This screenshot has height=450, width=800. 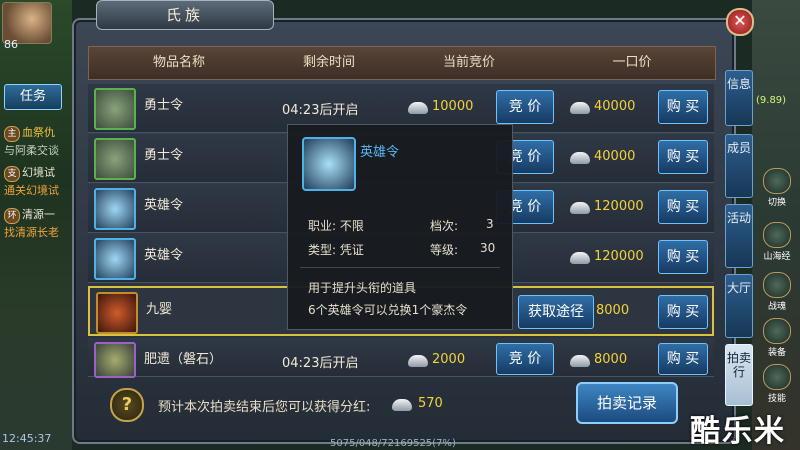 What do you see at coordinates (739, 166) in the screenshot?
I see `tab-members: 成员` at bounding box center [739, 166].